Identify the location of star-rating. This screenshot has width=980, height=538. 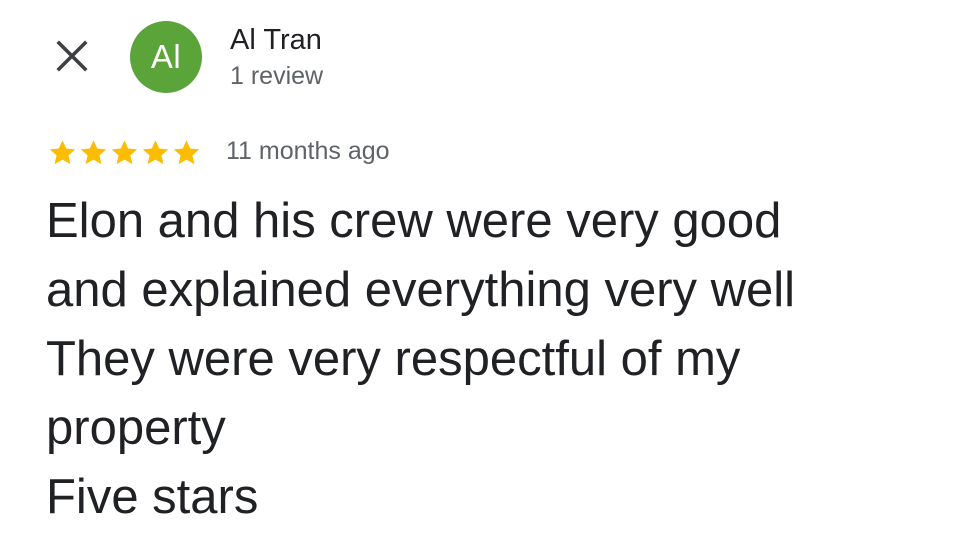
(124, 152).